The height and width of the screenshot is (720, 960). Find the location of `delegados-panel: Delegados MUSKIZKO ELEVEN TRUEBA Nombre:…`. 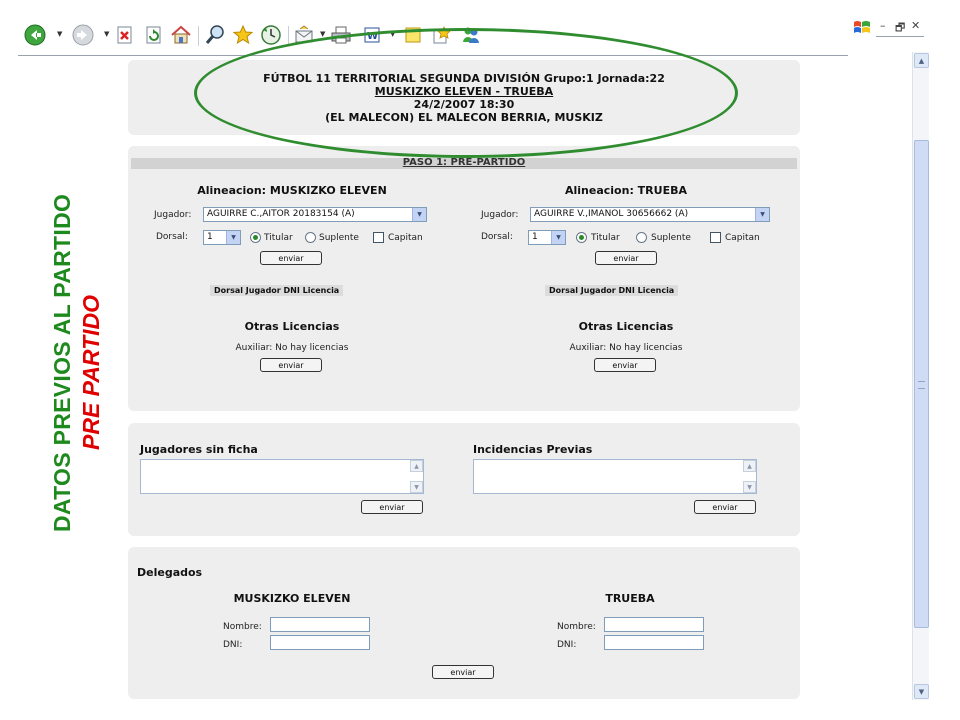

delegados-panel: Delegados MUSKIZKO ELEVEN TRUEBA Nombre:… is located at coordinates (464, 623).